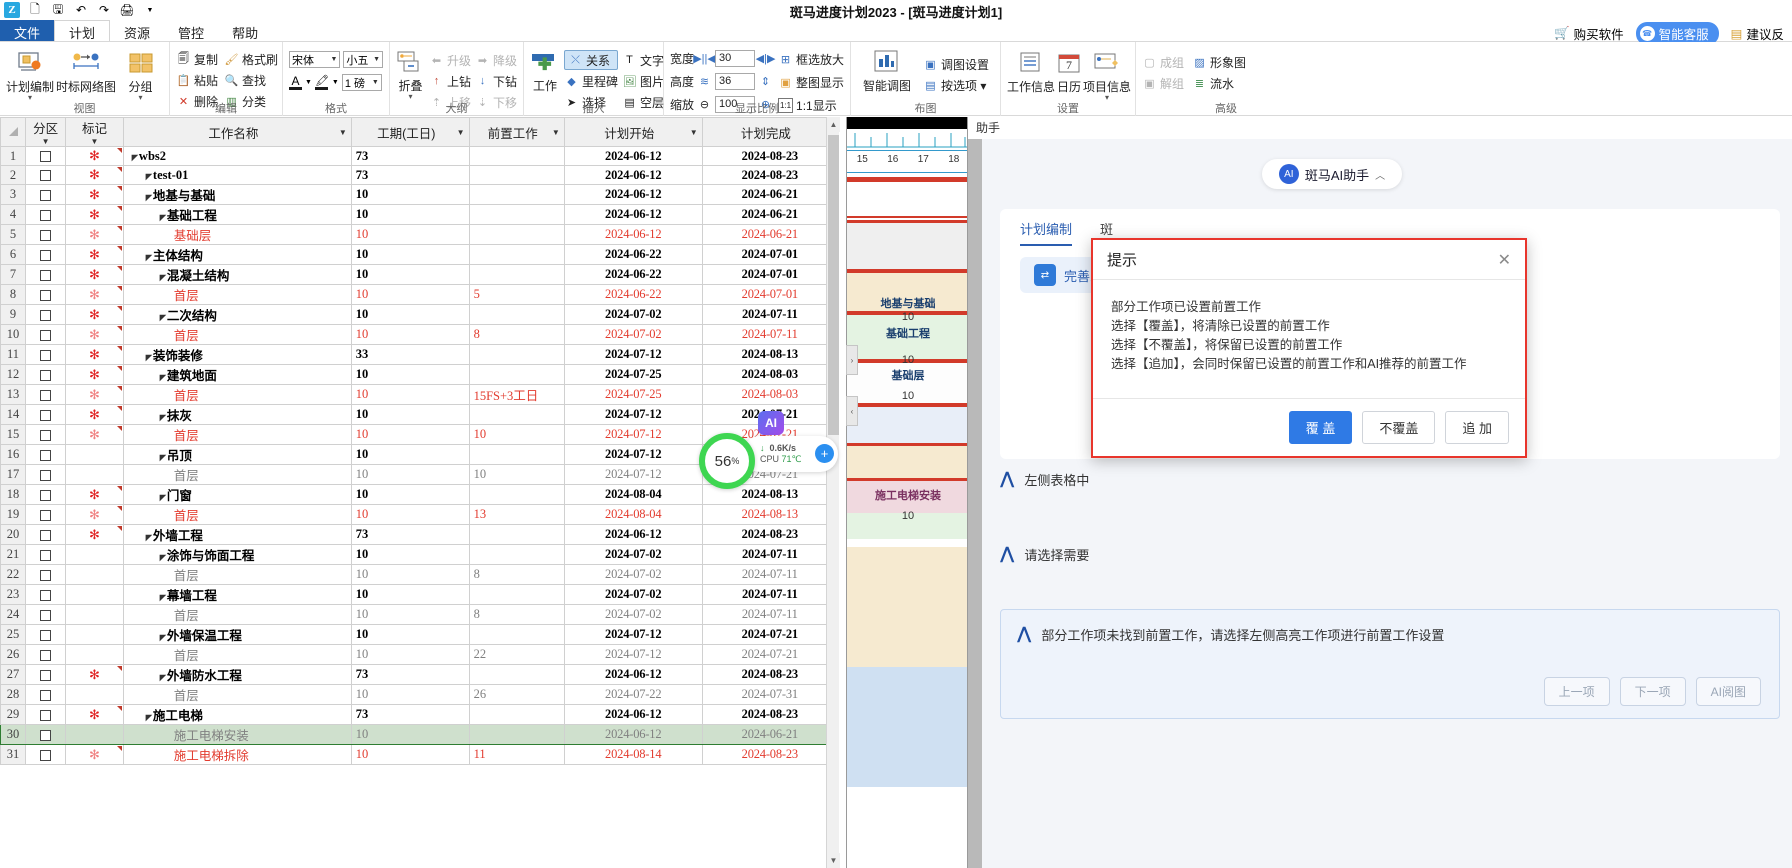 This screenshot has width=1792, height=868. I want to click on row-number: 24, so click(13, 614).